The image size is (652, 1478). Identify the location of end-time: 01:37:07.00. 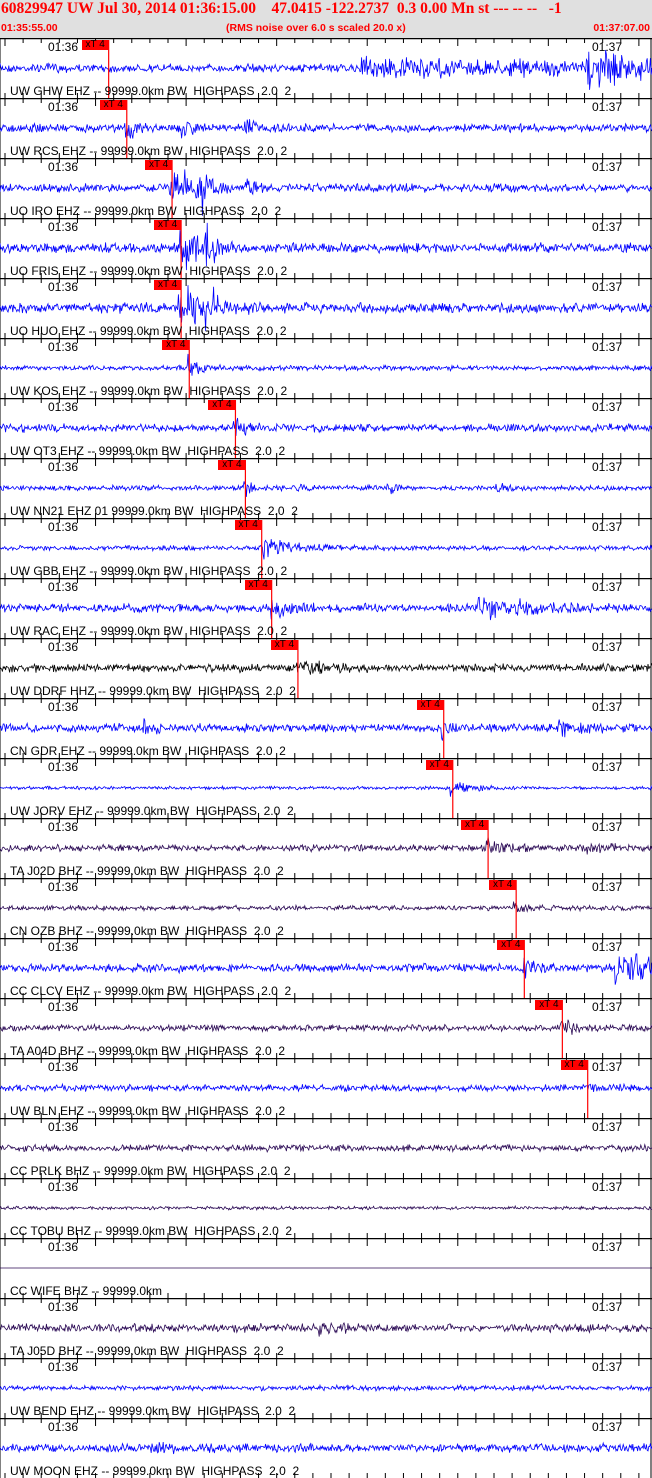
(621, 28).